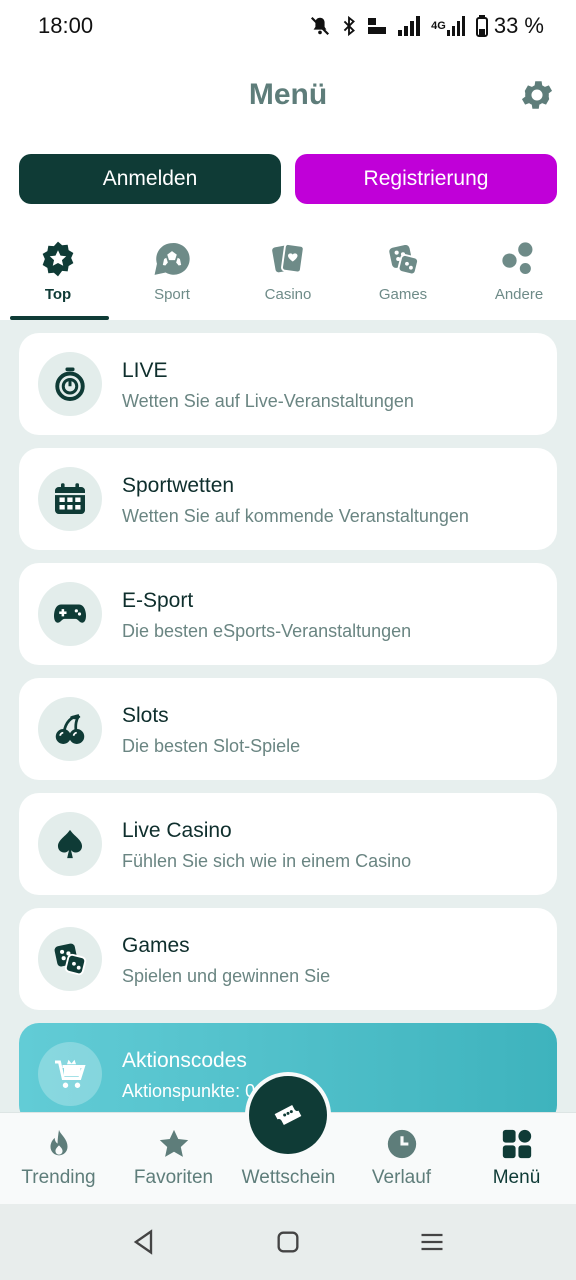 The width and height of the screenshot is (576, 1280). What do you see at coordinates (288, 729) in the screenshot?
I see `menu-item-slots: Slots Die besten Slot-Spiele` at bounding box center [288, 729].